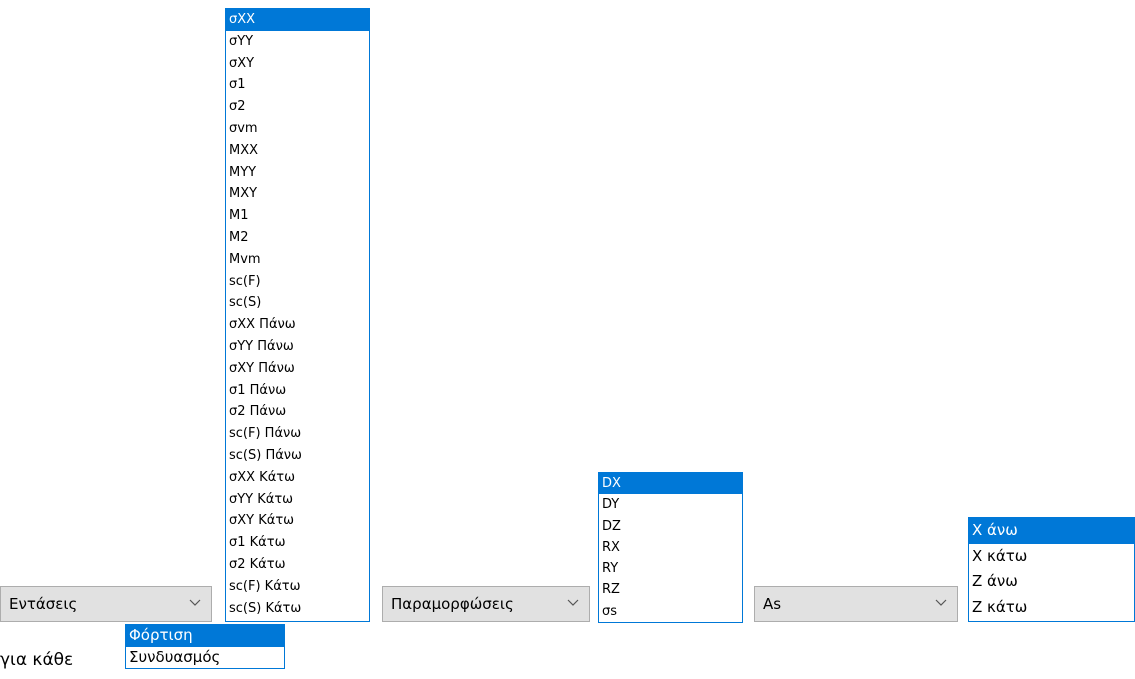  I want to click on stress-type-option: sc(S) Πάνω, so click(297, 456).